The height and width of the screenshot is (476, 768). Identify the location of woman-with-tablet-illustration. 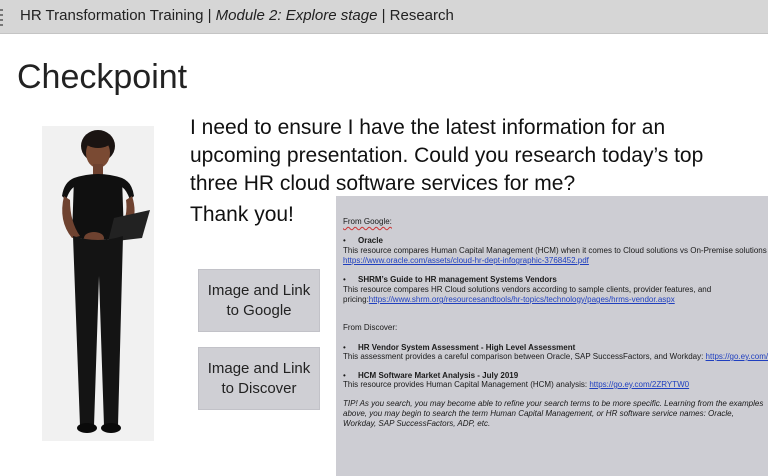
(106, 281).